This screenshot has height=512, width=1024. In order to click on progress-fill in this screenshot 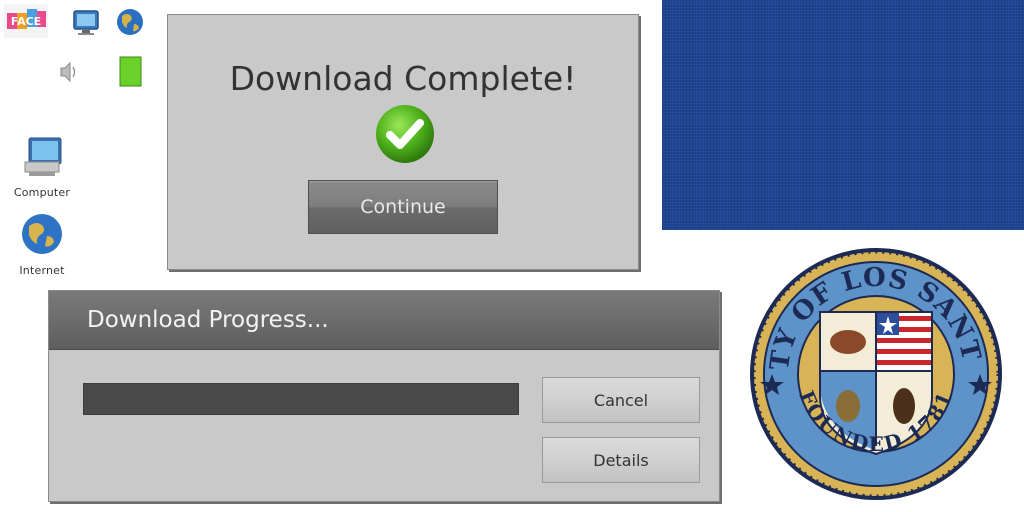, I will do `click(301, 399)`.